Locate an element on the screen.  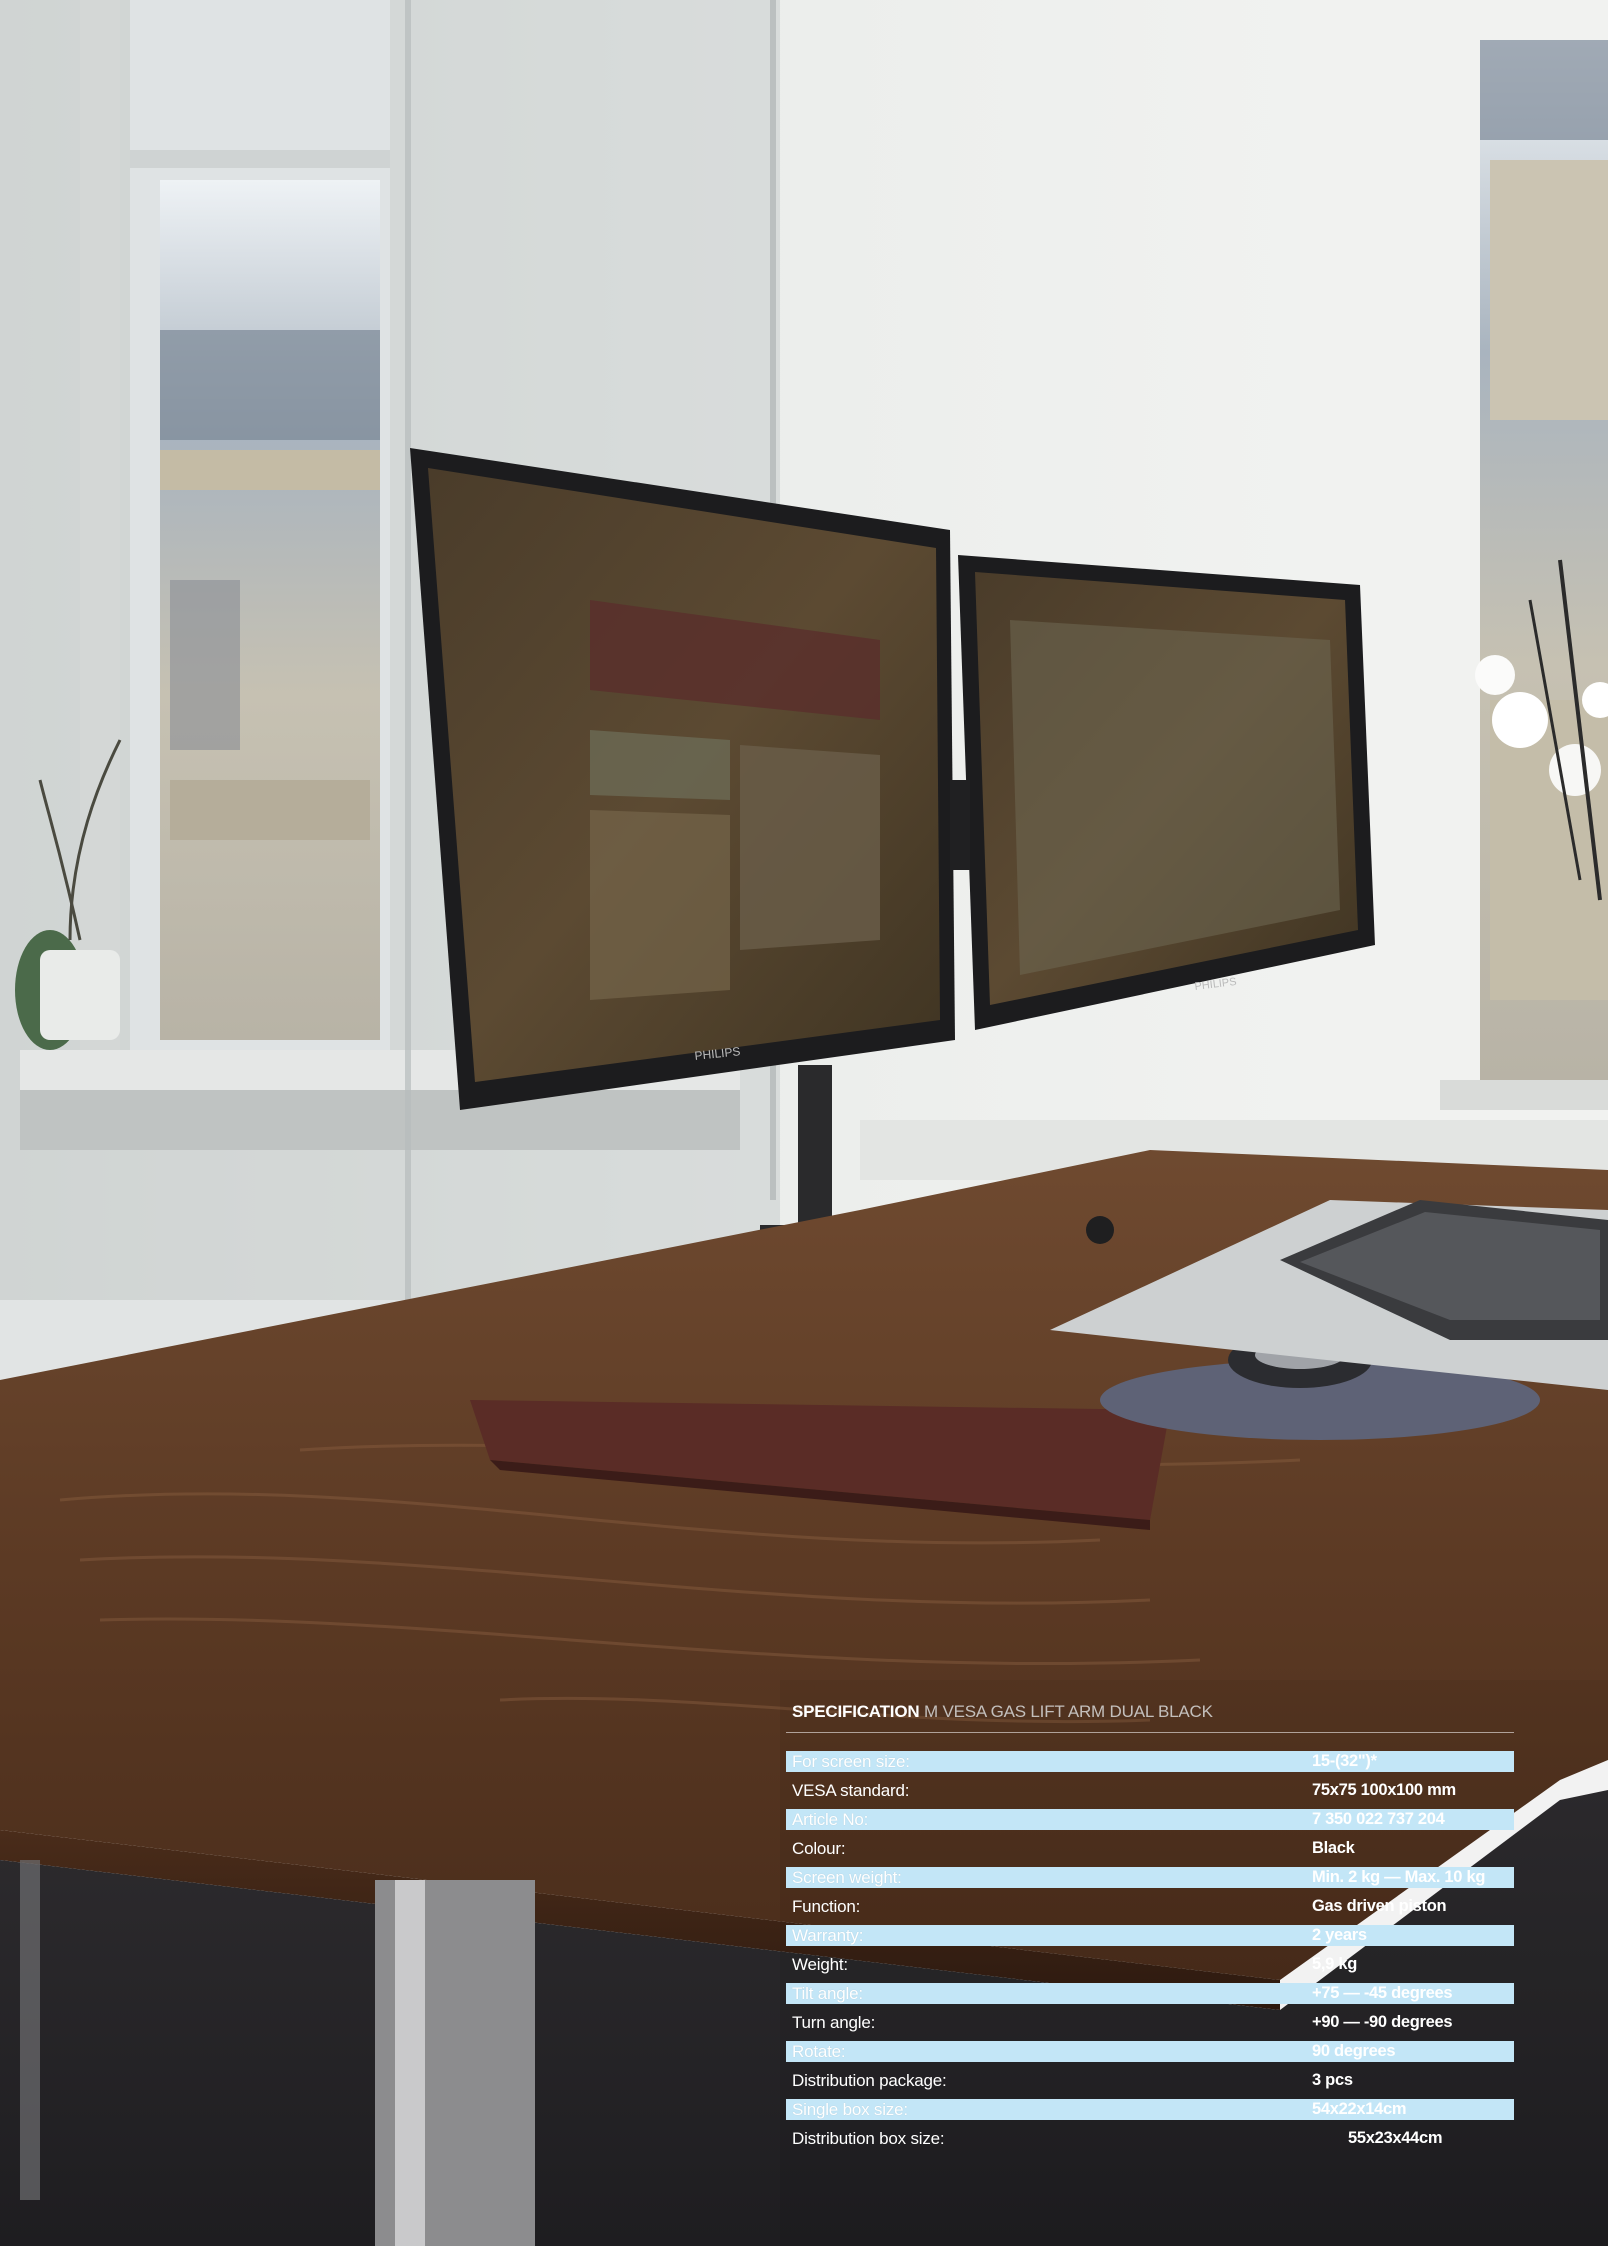
spec-divider is located at coordinates (1150, 1732).